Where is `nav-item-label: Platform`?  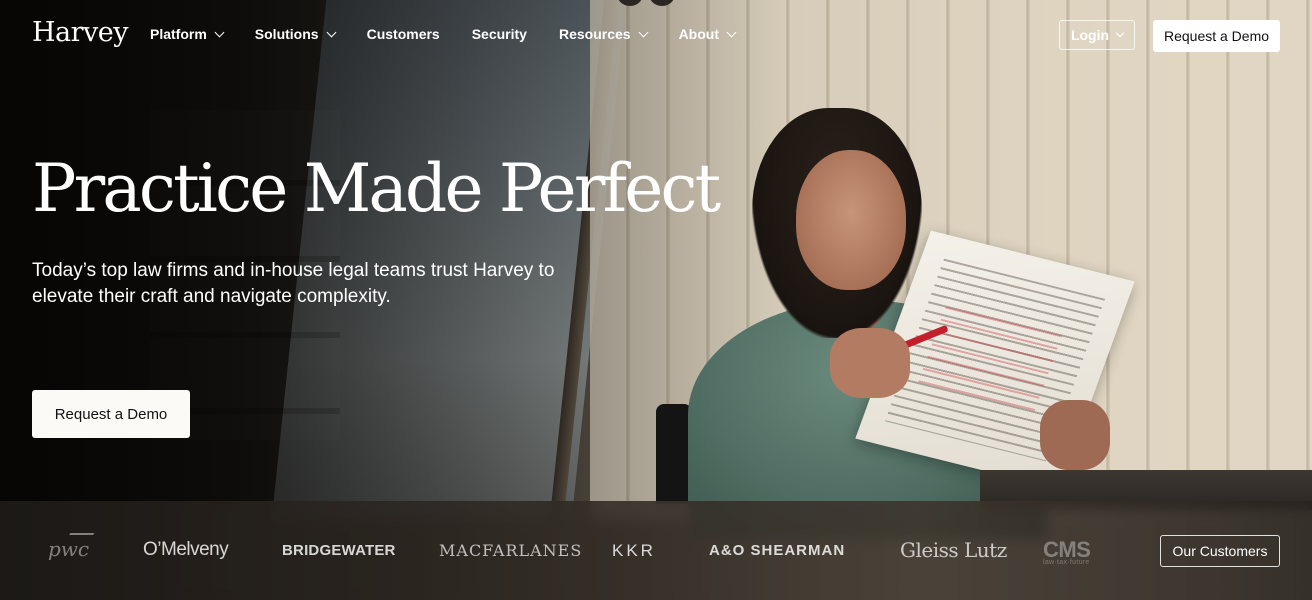 nav-item-label: Platform is located at coordinates (178, 34).